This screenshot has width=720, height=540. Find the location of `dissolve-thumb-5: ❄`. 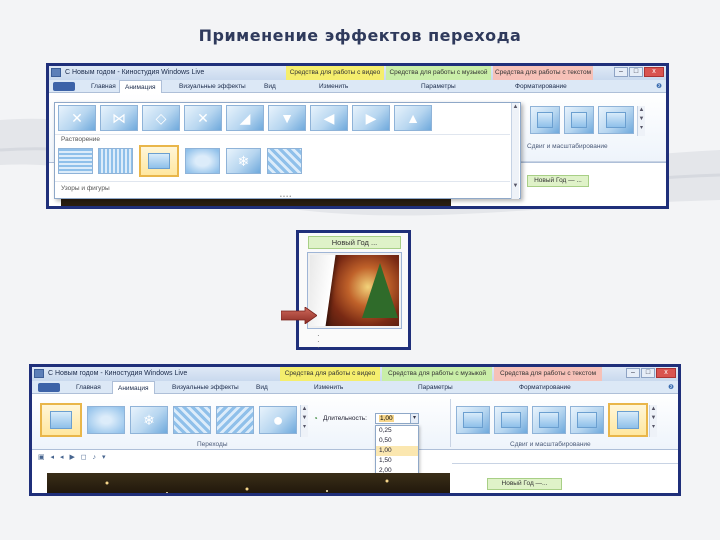

dissolve-thumb-5: ❄ is located at coordinates (243, 161).